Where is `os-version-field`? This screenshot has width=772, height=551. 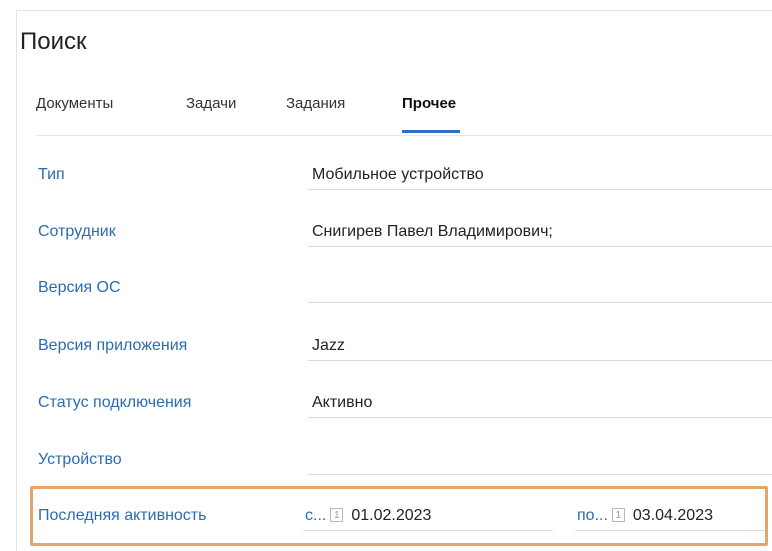
os-version-field is located at coordinates (540, 287).